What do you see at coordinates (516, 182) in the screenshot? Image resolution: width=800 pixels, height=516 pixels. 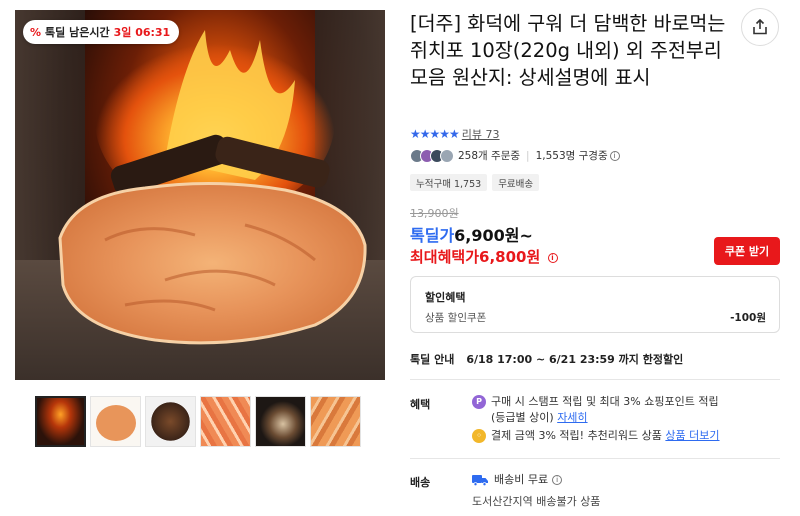 I see `tag-free-shipping: 무료배송` at bounding box center [516, 182].